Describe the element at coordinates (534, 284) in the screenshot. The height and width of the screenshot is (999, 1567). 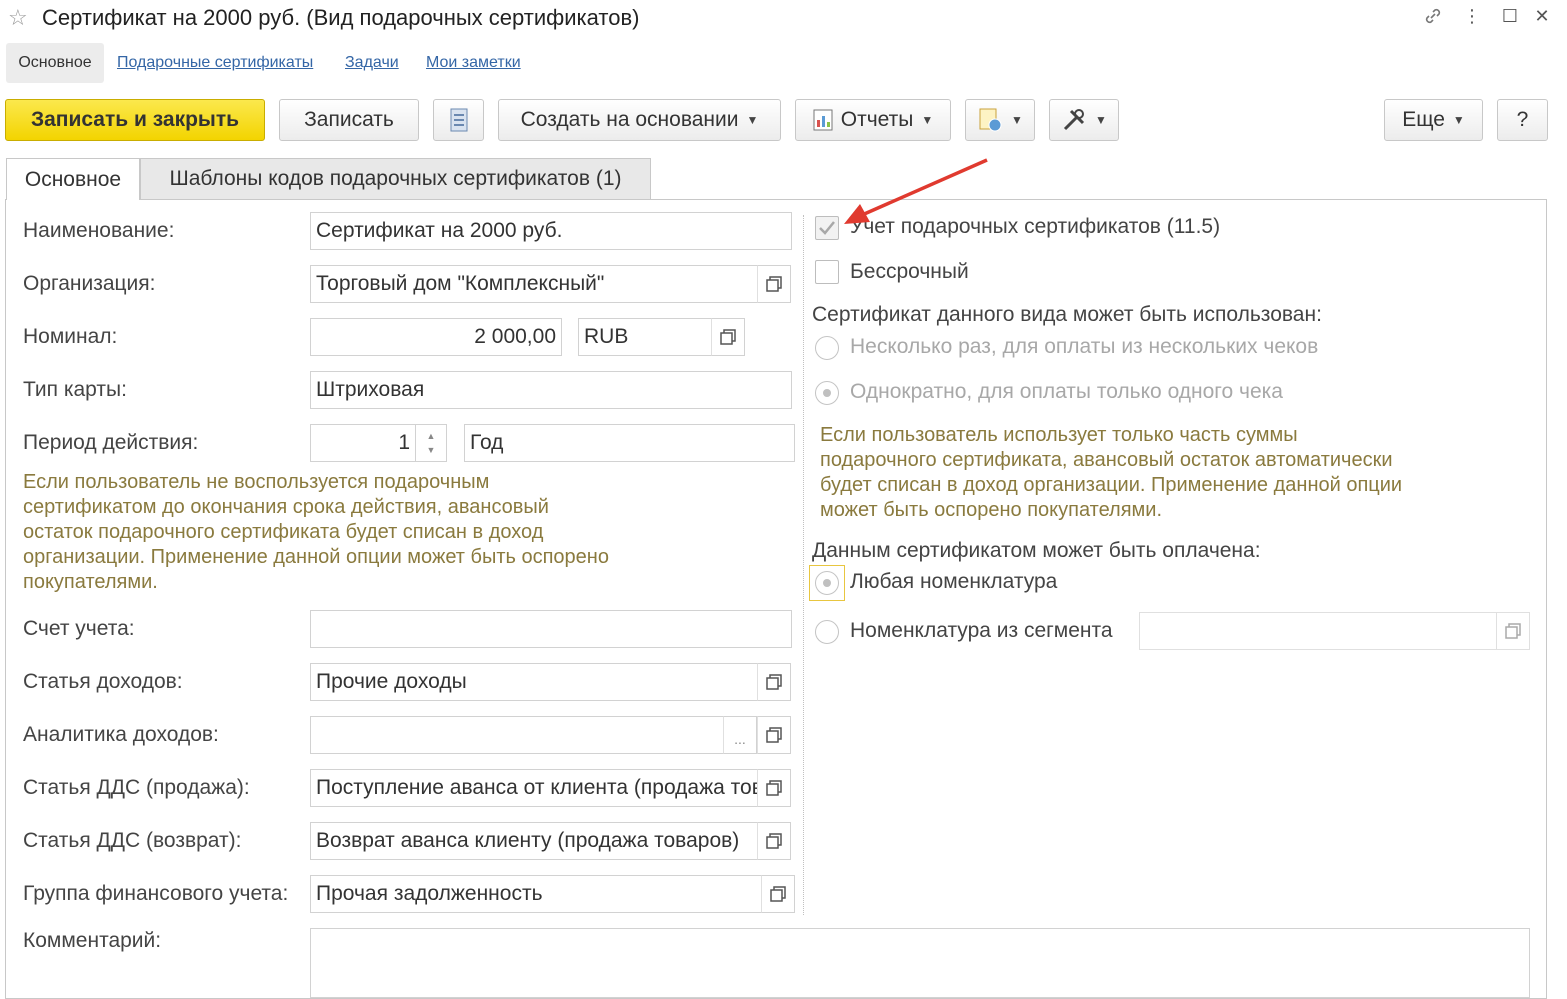
I see `organization-field: Торговый дом "Комплексный"` at that location.